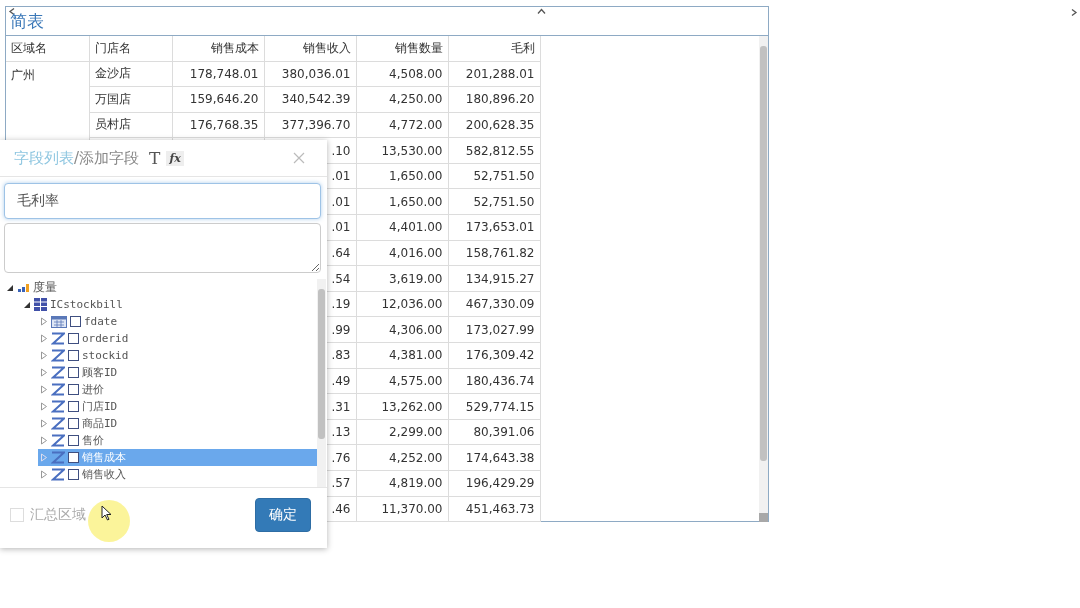 Image resolution: width=1080 pixels, height=608 pixels. Describe the element at coordinates (100, 406) in the screenshot. I see `tree-label: 门店ID` at that location.